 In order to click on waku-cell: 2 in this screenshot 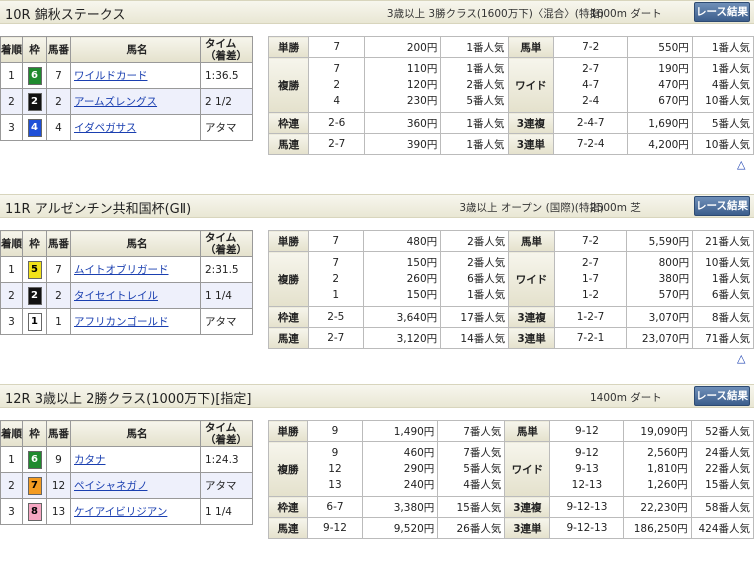, I will do `click(34, 101)`.